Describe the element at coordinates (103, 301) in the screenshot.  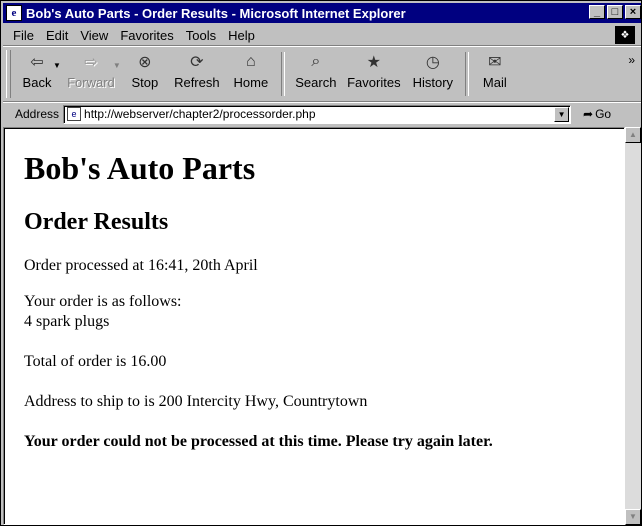
I see `order-intro-text: Your order is as follows:` at that location.